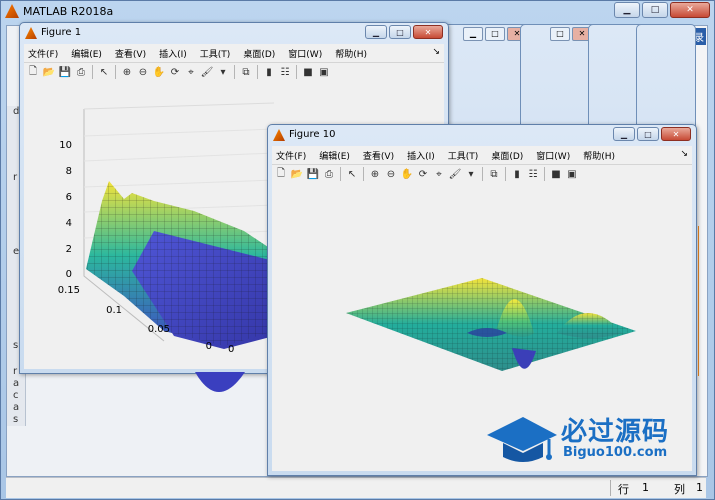 Image resolution: width=715 pixels, height=500 pixels. What do you see at coordinates (312, 134) in the screenshot?
I see `figure-title: Figure 10` at bounding box center [312, 134].